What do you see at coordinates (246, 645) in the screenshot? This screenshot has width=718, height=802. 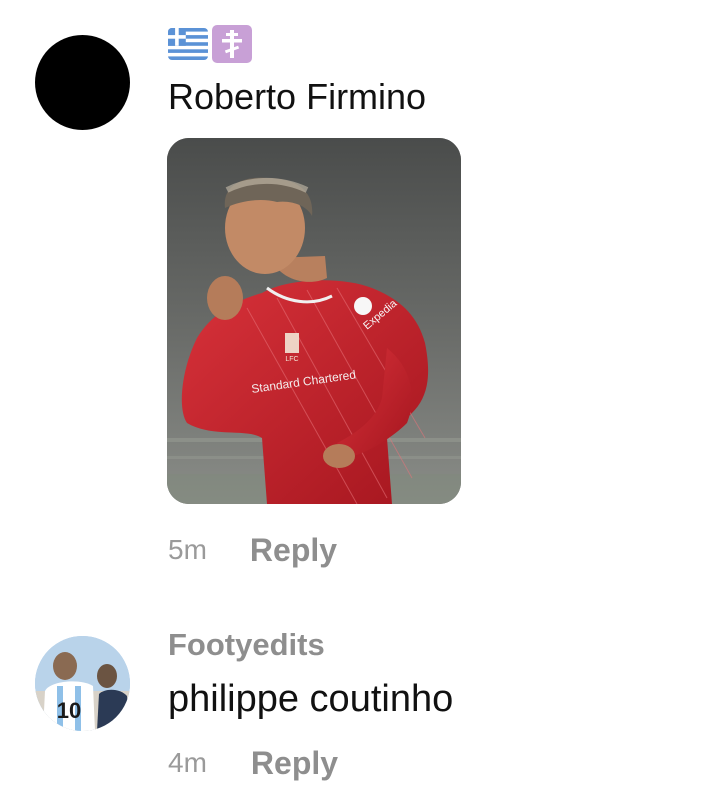 I see `comment-username: Footyedits` at bounding box center [246, 645].